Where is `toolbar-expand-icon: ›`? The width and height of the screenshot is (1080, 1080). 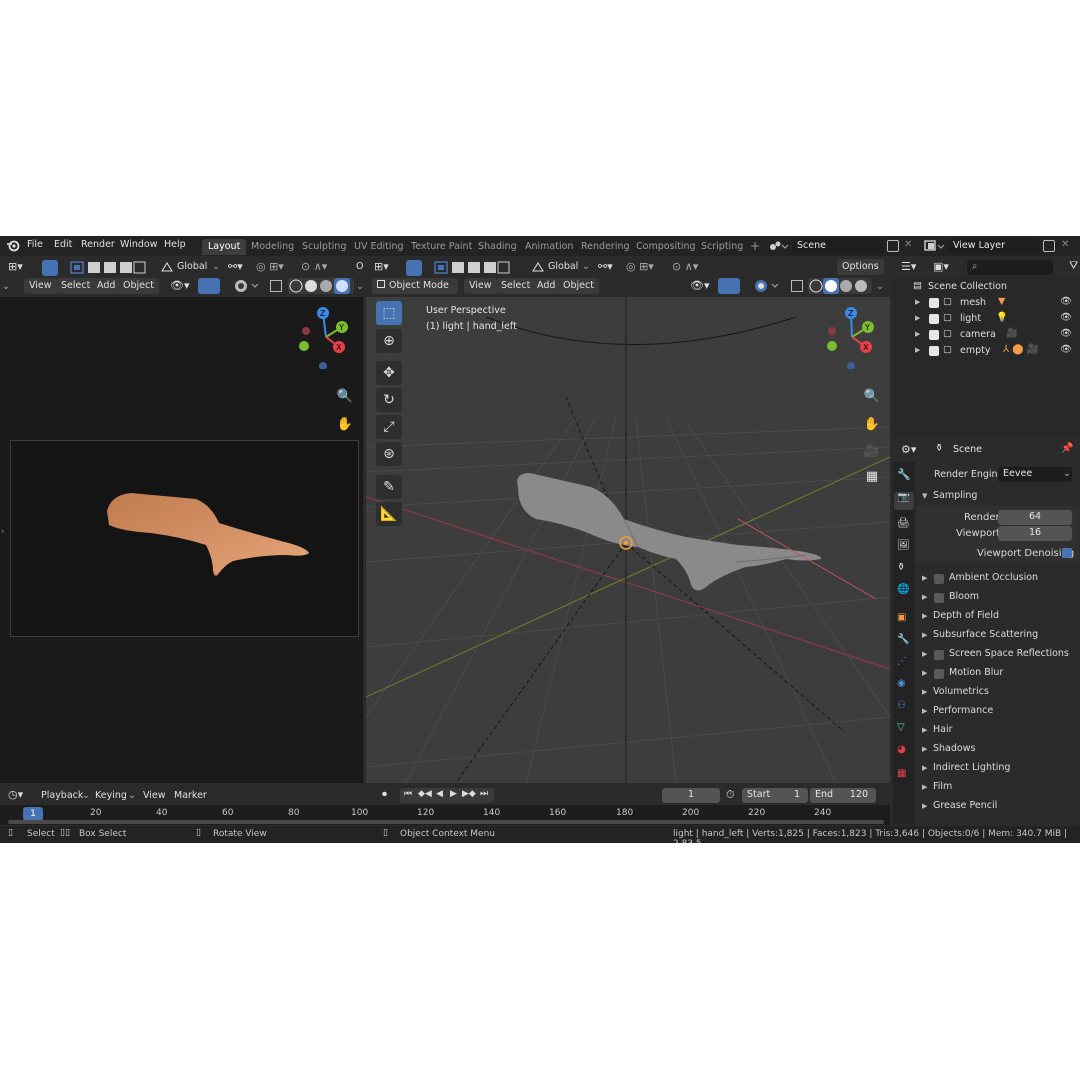
toolbar-expand-icon: › is located at coordinates (3, 532).